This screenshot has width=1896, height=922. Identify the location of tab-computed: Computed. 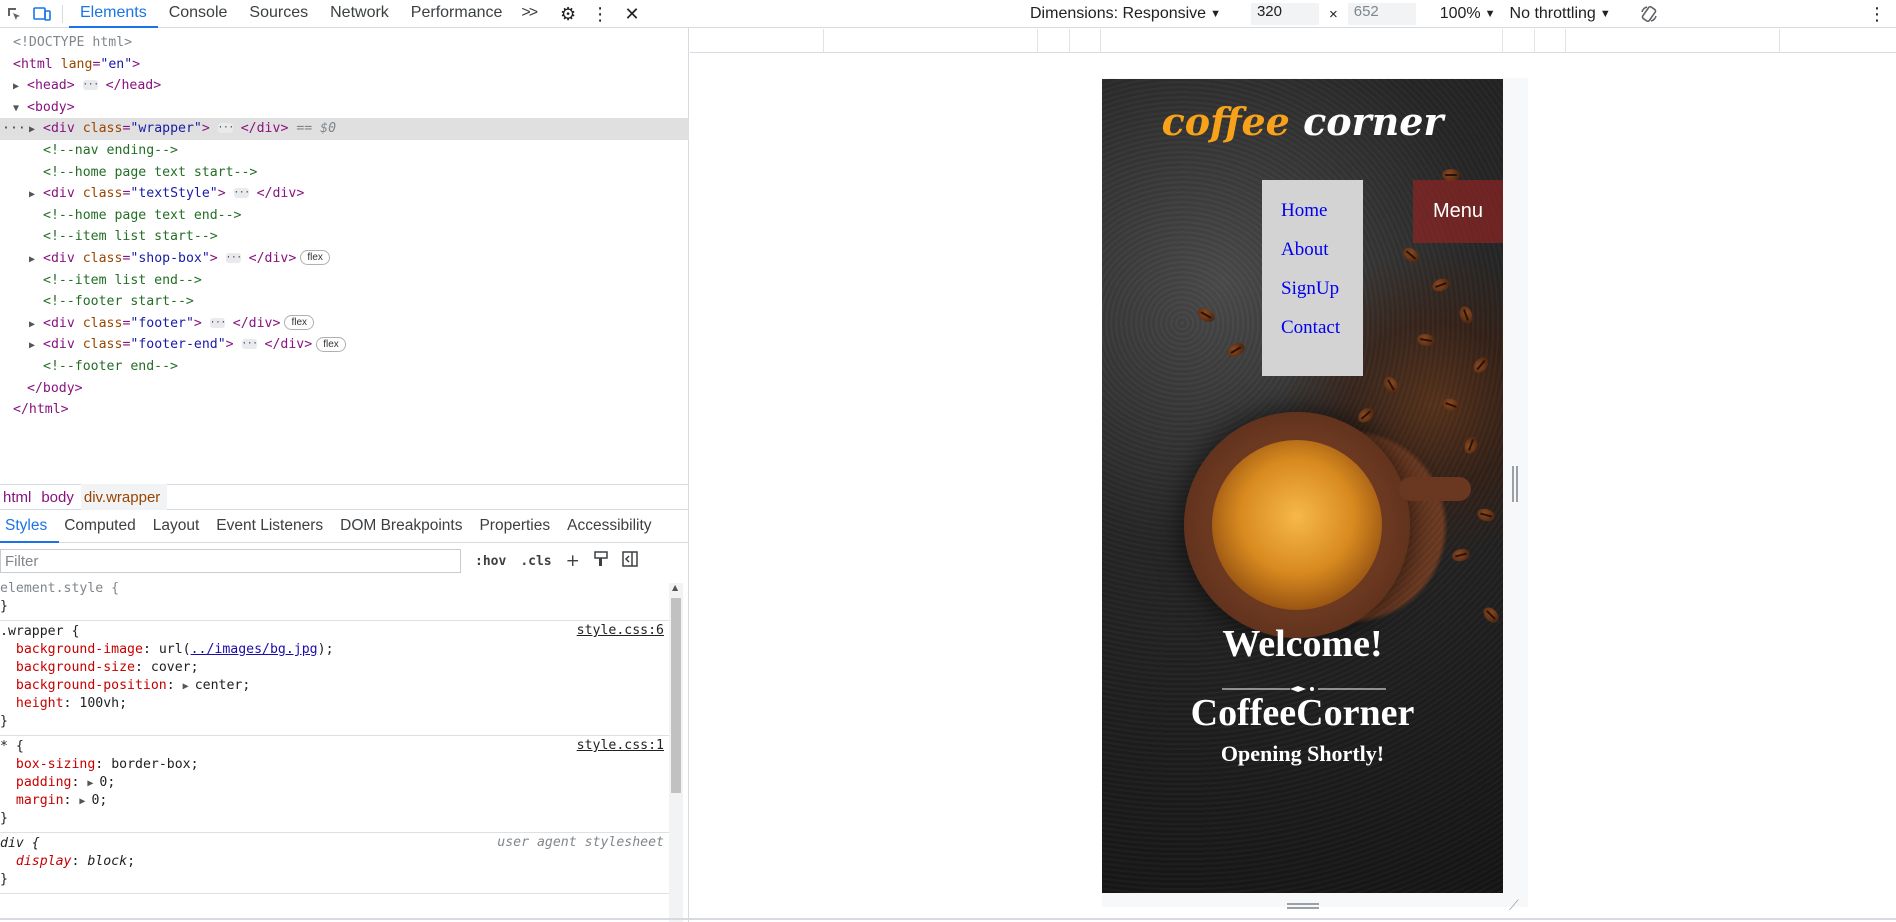
(103, 527).